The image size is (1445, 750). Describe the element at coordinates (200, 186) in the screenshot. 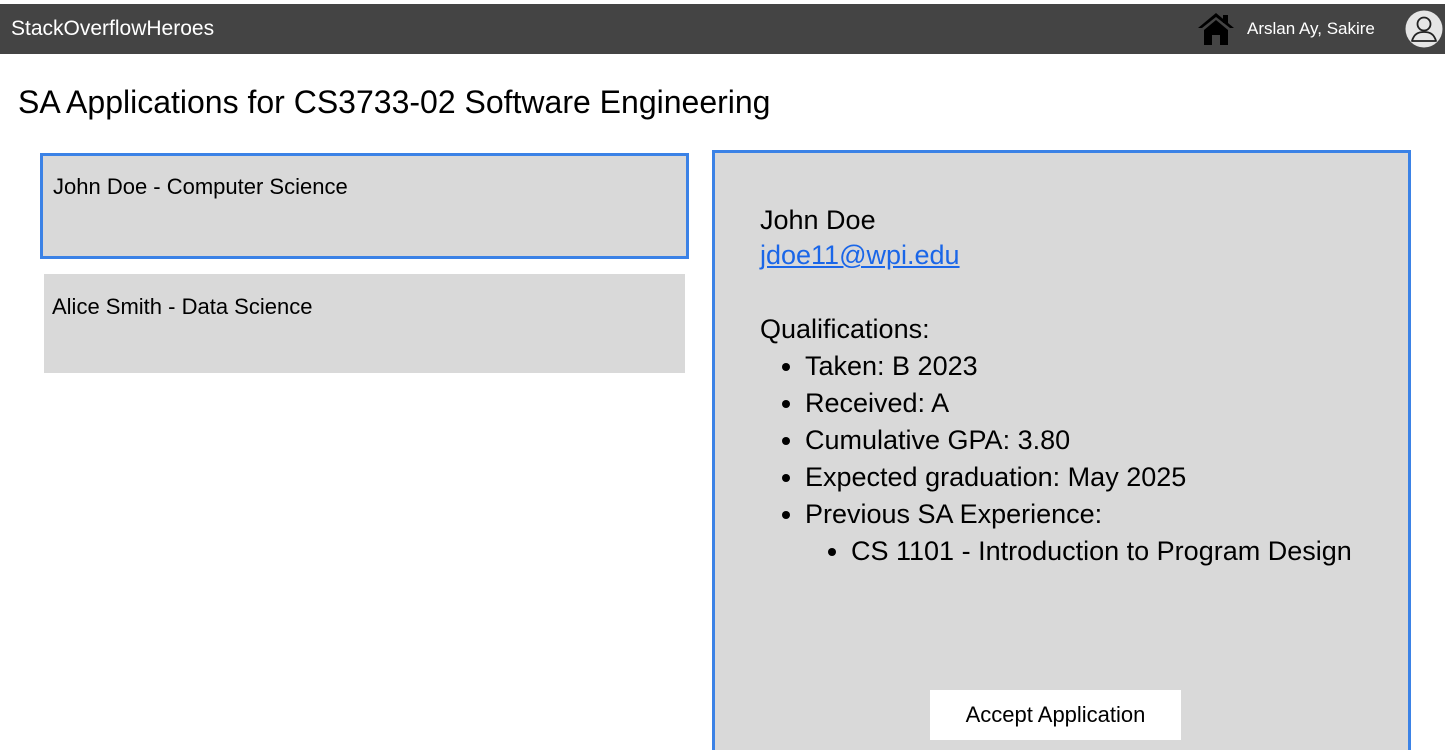

I see `application-card-label: John Doe - Computer Science` at that location.